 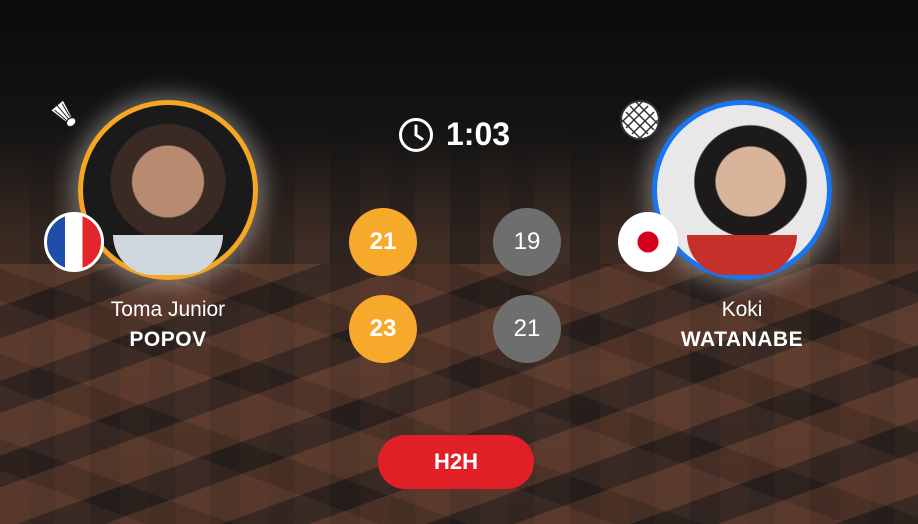 I want to click on japan-flag-icon, so click(x=648, y=242).